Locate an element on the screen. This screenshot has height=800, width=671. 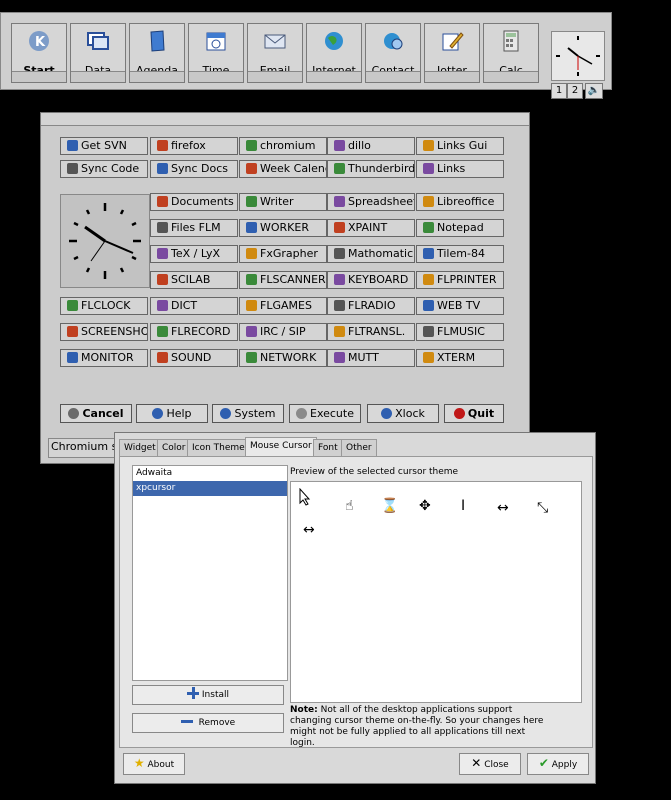
install-button: Install is located at coordinates (208, 695).